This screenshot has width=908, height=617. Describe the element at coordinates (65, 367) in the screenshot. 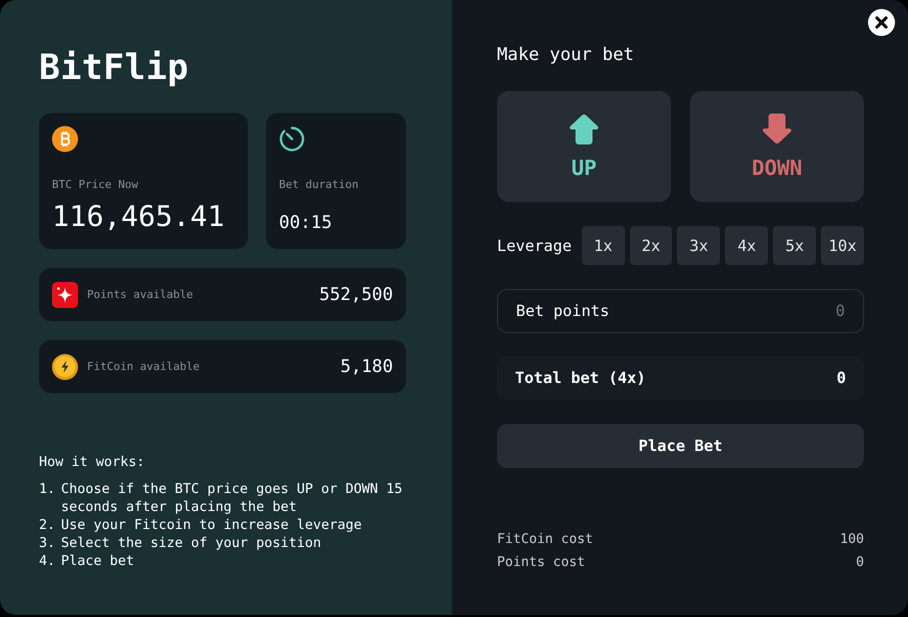

I see `coin-icon` at that location.